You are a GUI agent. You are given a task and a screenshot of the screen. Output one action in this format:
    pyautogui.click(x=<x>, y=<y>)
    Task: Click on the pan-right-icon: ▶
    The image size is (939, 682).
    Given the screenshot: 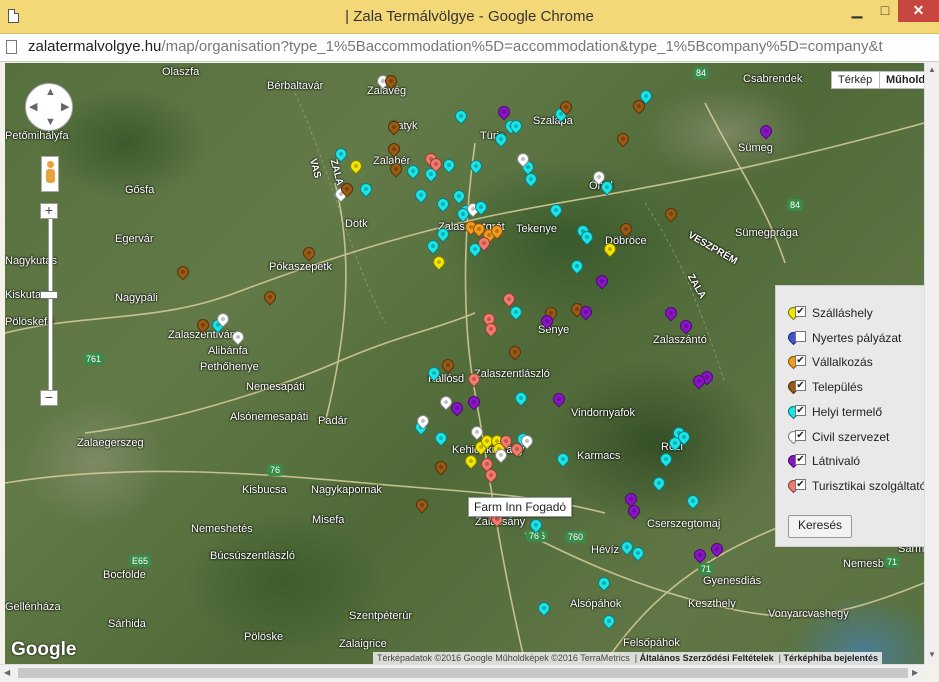 What is the action you would take?
    pyautogui.click(x=65, y=107)
    